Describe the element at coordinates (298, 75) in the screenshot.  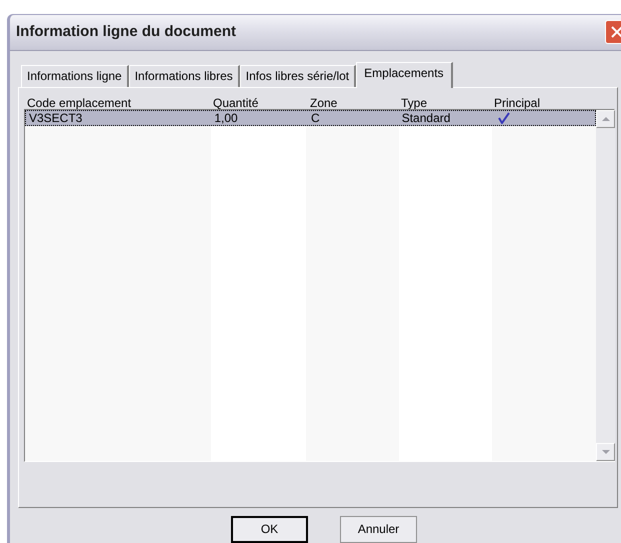
I see `tab: Infos libres série/lot` at that location.